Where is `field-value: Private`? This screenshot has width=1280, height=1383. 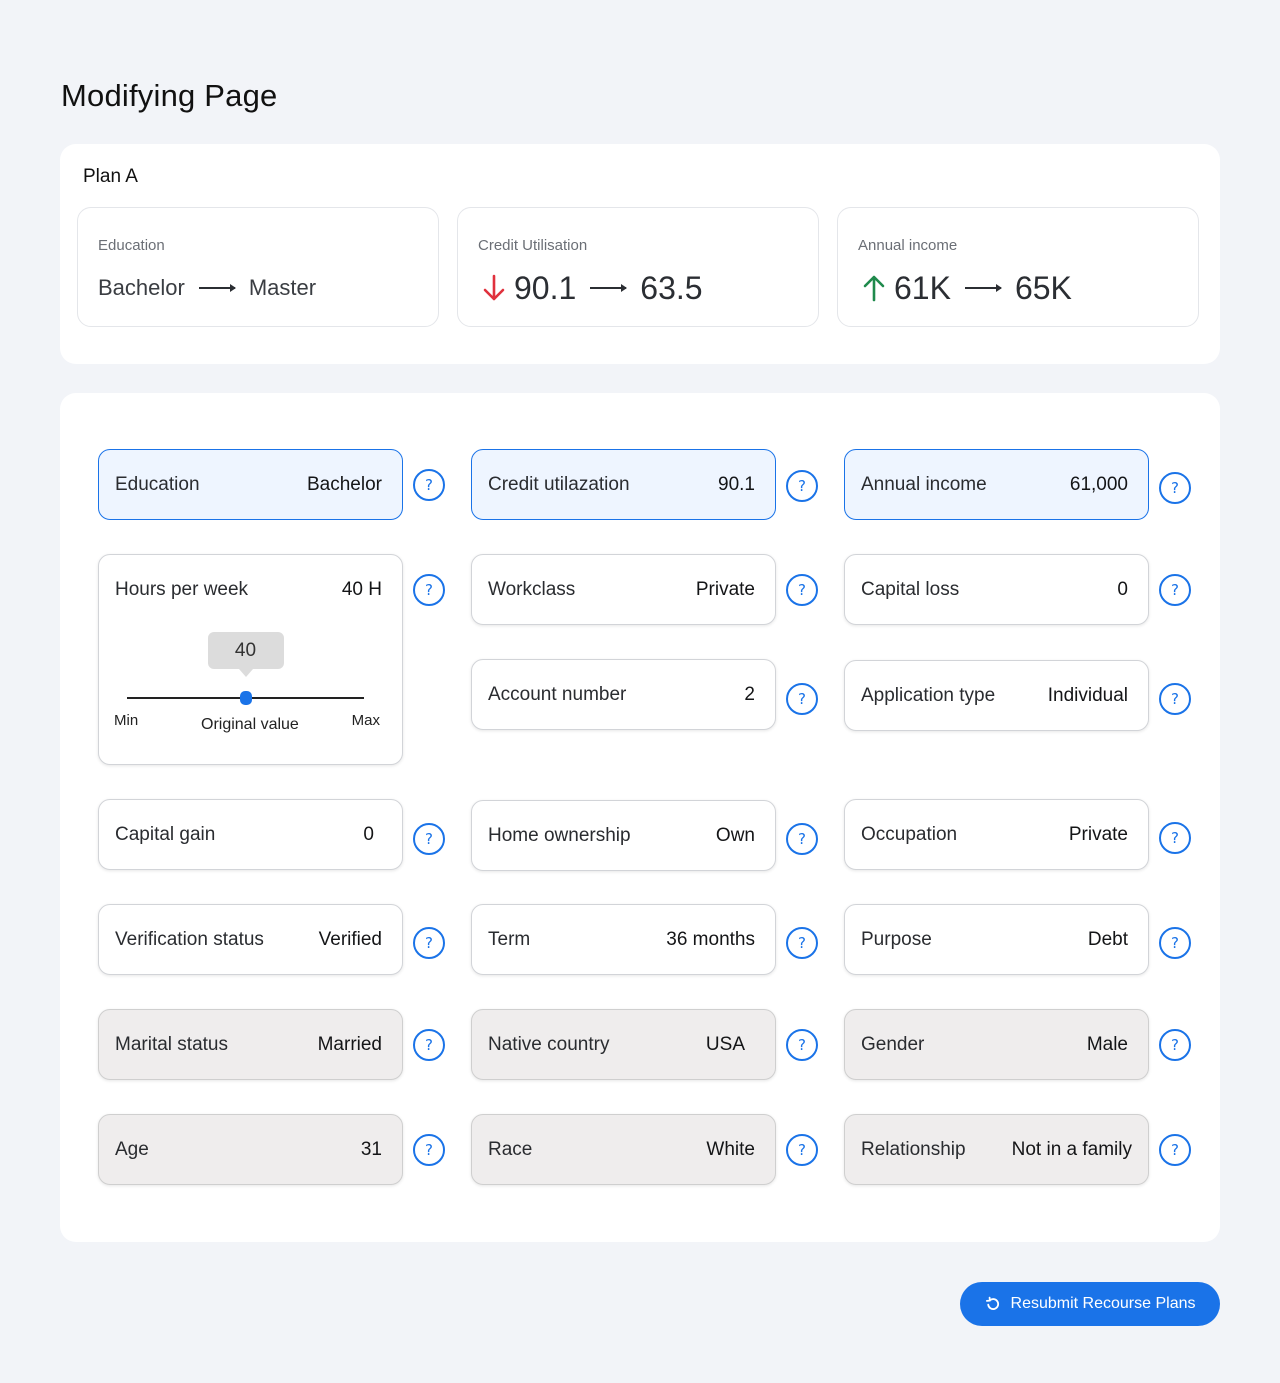 field-value: Private is located at coordinates (725, 589).